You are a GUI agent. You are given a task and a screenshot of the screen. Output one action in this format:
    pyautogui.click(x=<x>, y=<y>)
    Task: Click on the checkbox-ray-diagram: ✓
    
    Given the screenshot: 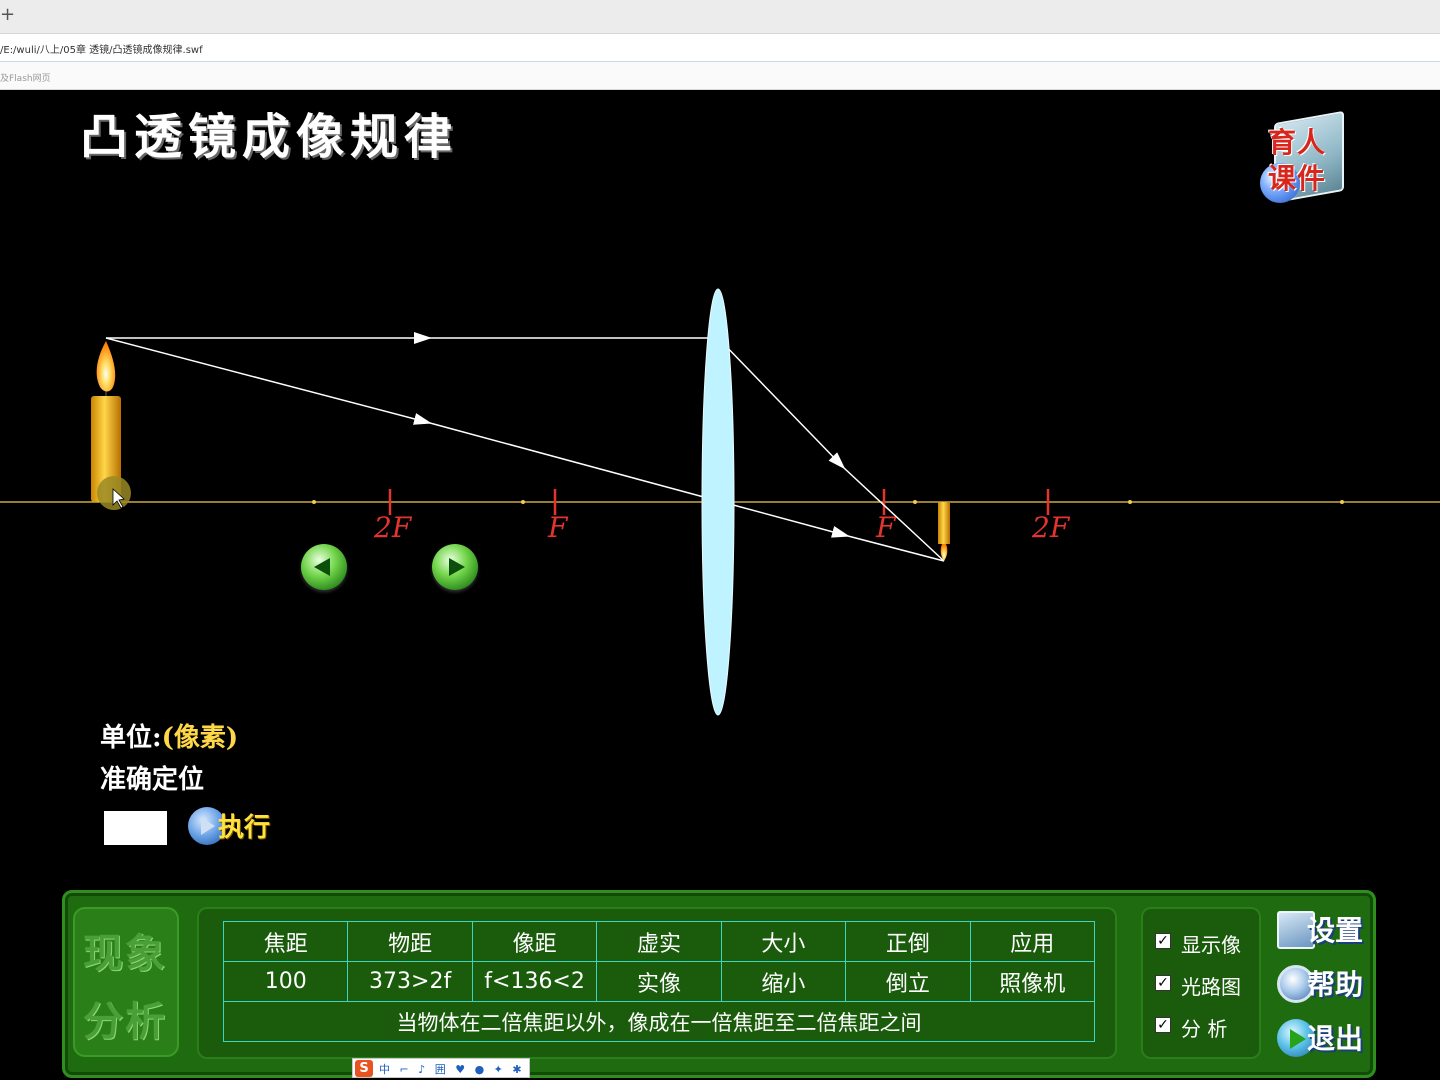 What is the action you would take?
    pyautogui.click(x=1163, y=983)
    